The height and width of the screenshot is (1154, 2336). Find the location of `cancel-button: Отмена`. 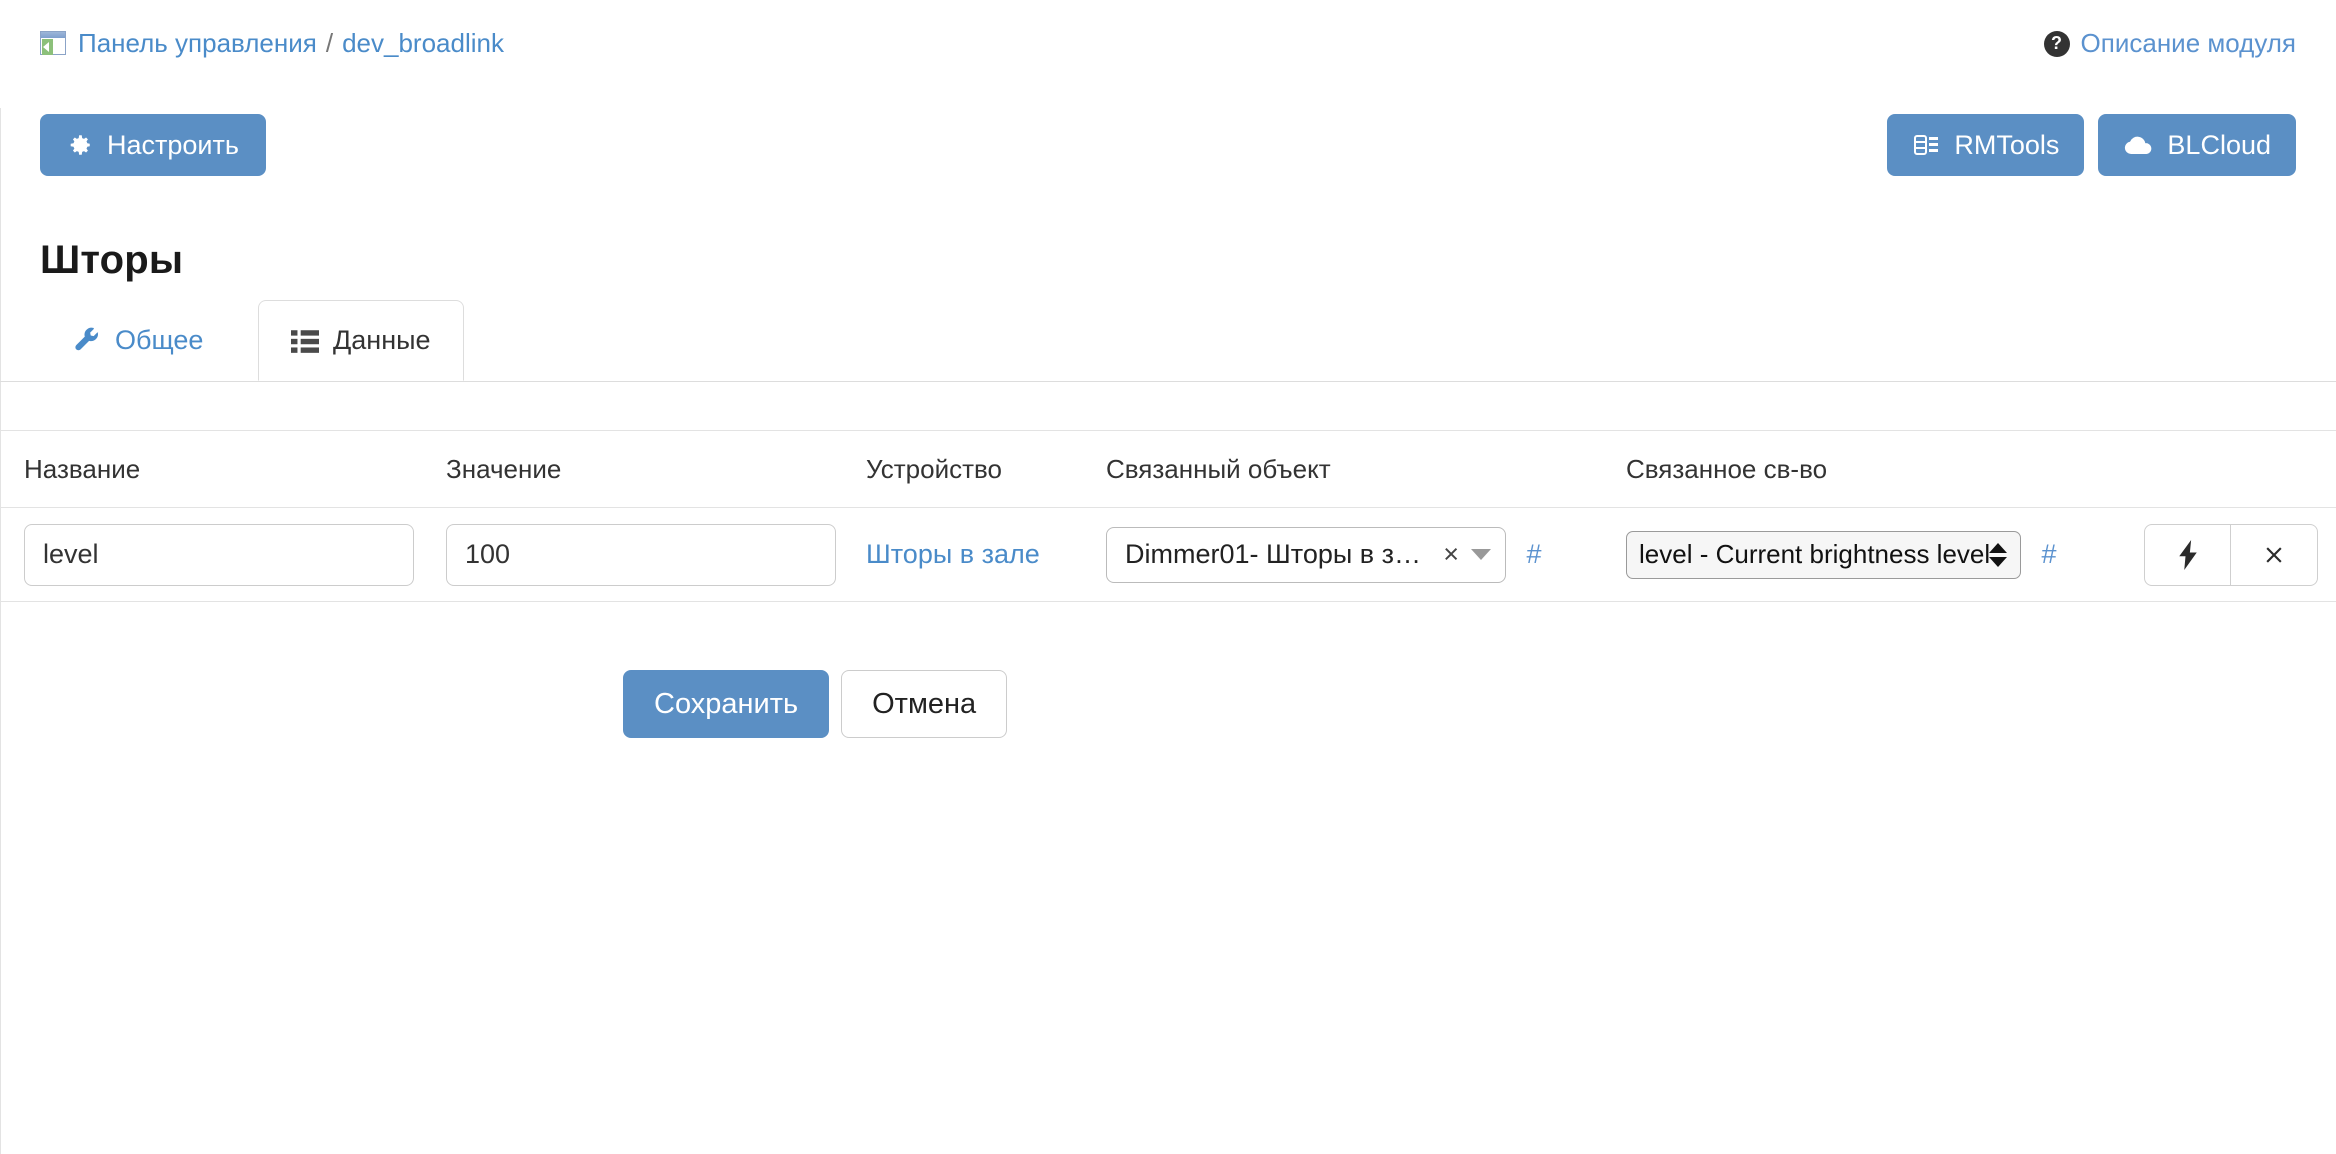

cancel-button: Отмена is located at coordinates (924, 704).